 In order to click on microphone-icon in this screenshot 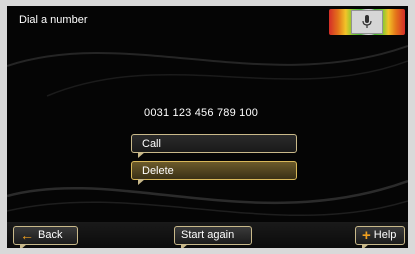, I will do `click(367, 21)`.